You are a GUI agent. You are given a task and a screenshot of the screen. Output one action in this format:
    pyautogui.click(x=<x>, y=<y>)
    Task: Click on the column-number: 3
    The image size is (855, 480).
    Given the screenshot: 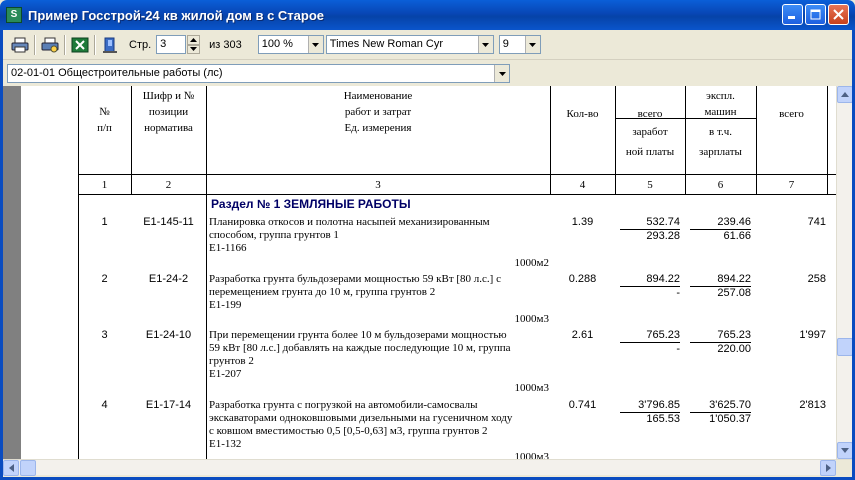 What is the action you would take?
    pyautogui.click(x=378, y=185)
    